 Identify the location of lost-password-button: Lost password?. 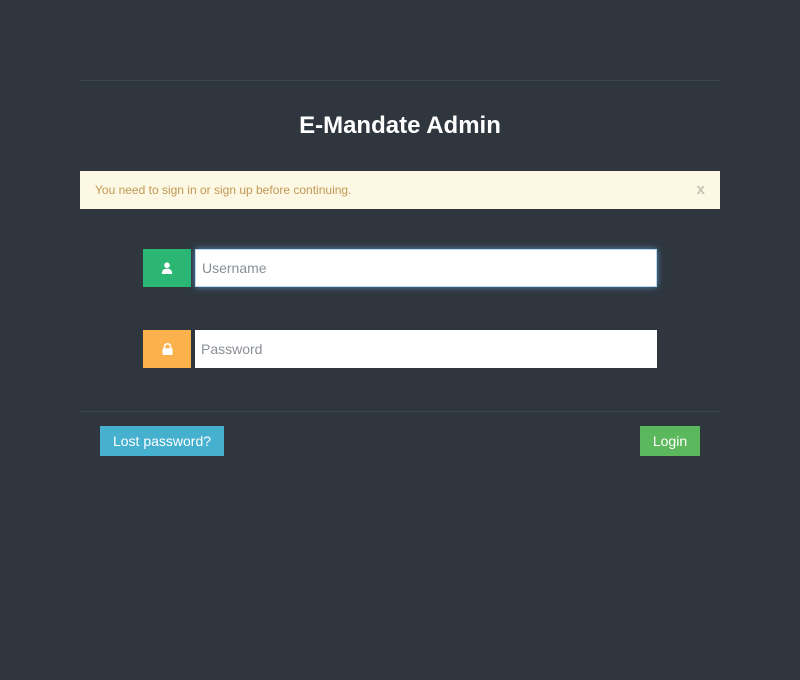
(162, 441).